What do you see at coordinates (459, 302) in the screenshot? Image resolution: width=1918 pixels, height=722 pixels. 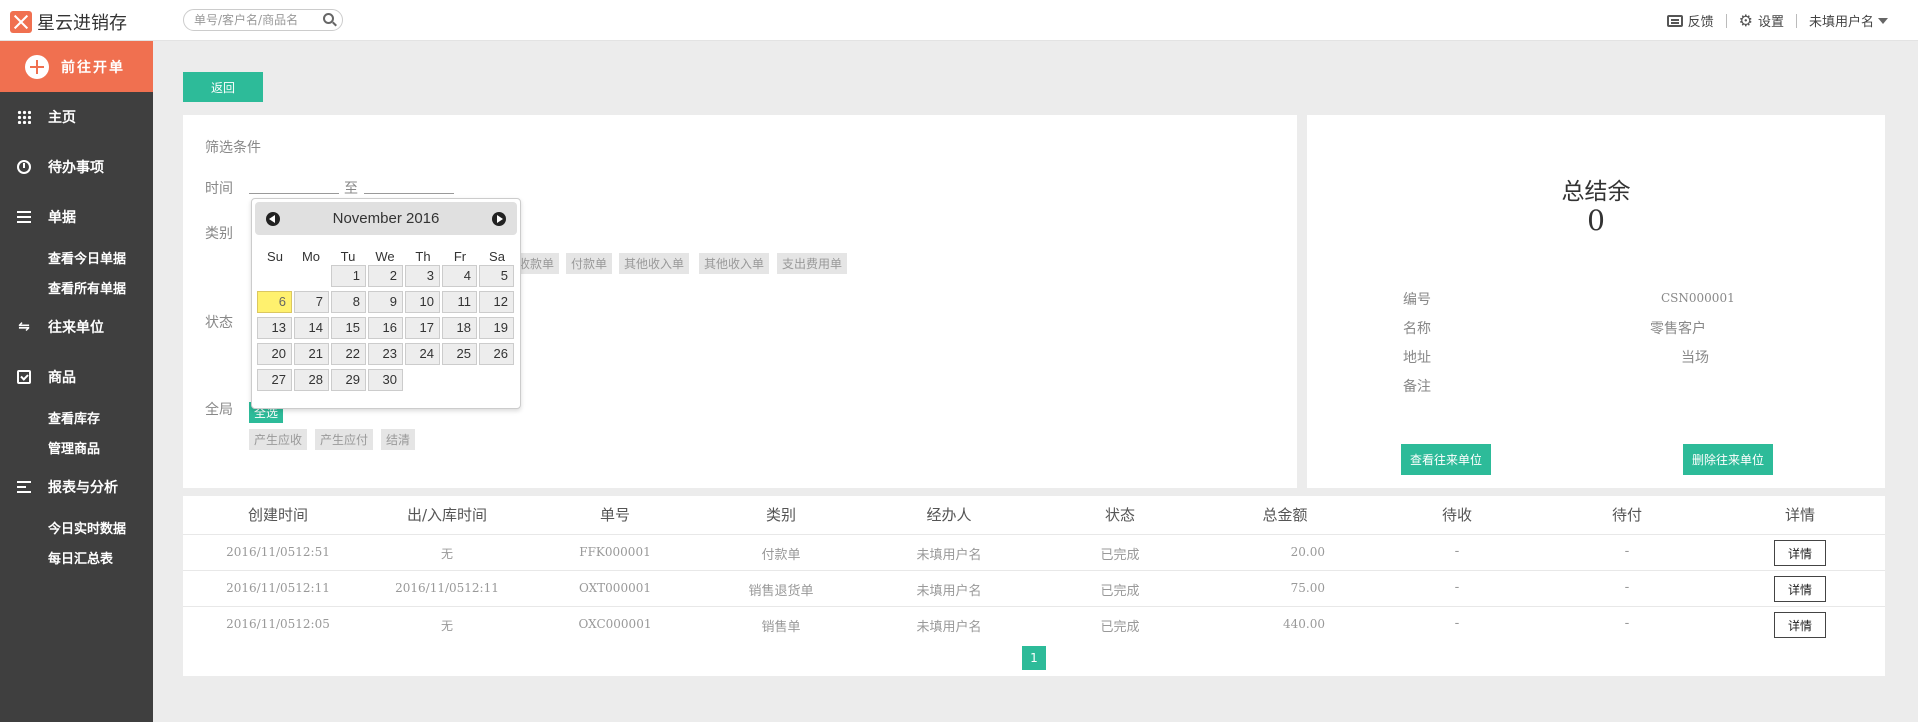 I see `calendar-day: 11` at bounding box center [459, 302].